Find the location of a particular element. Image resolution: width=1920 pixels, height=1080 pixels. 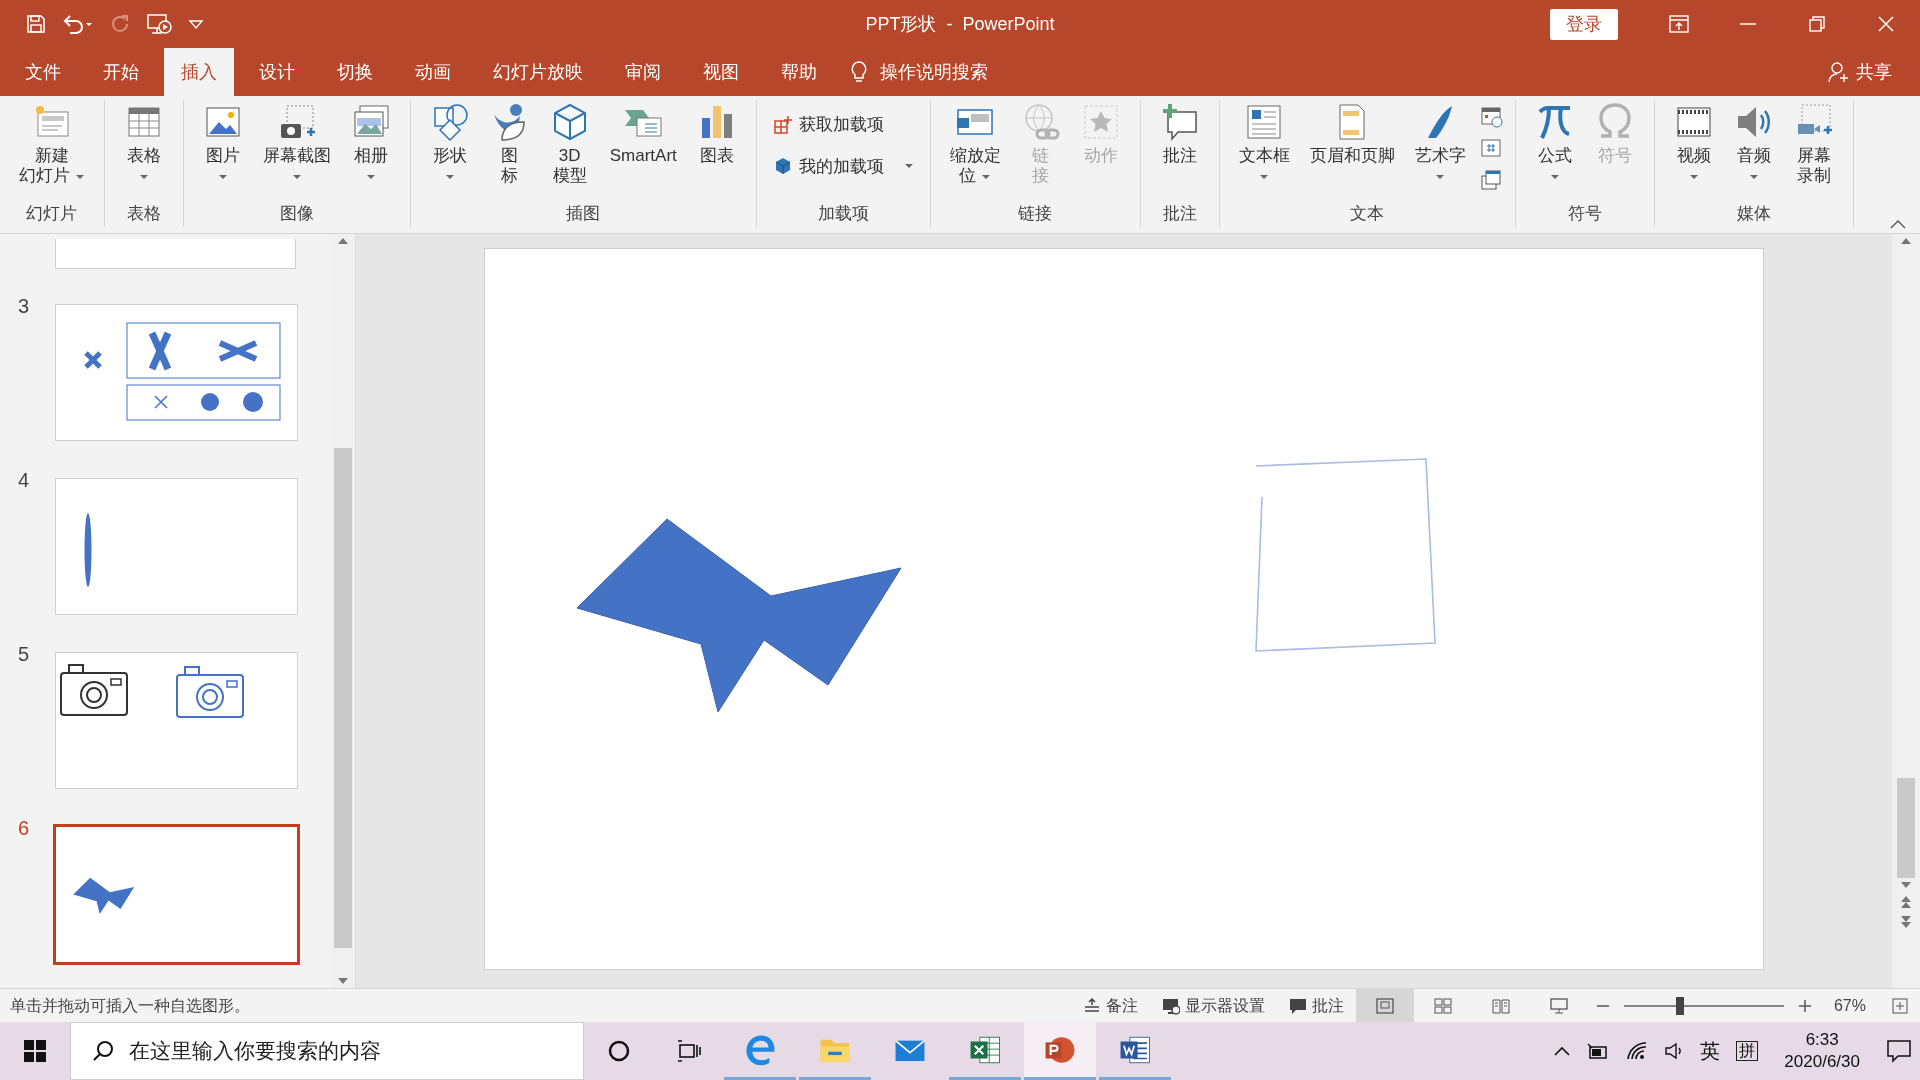

fit-icon is located at coordinates (1900, 1005).